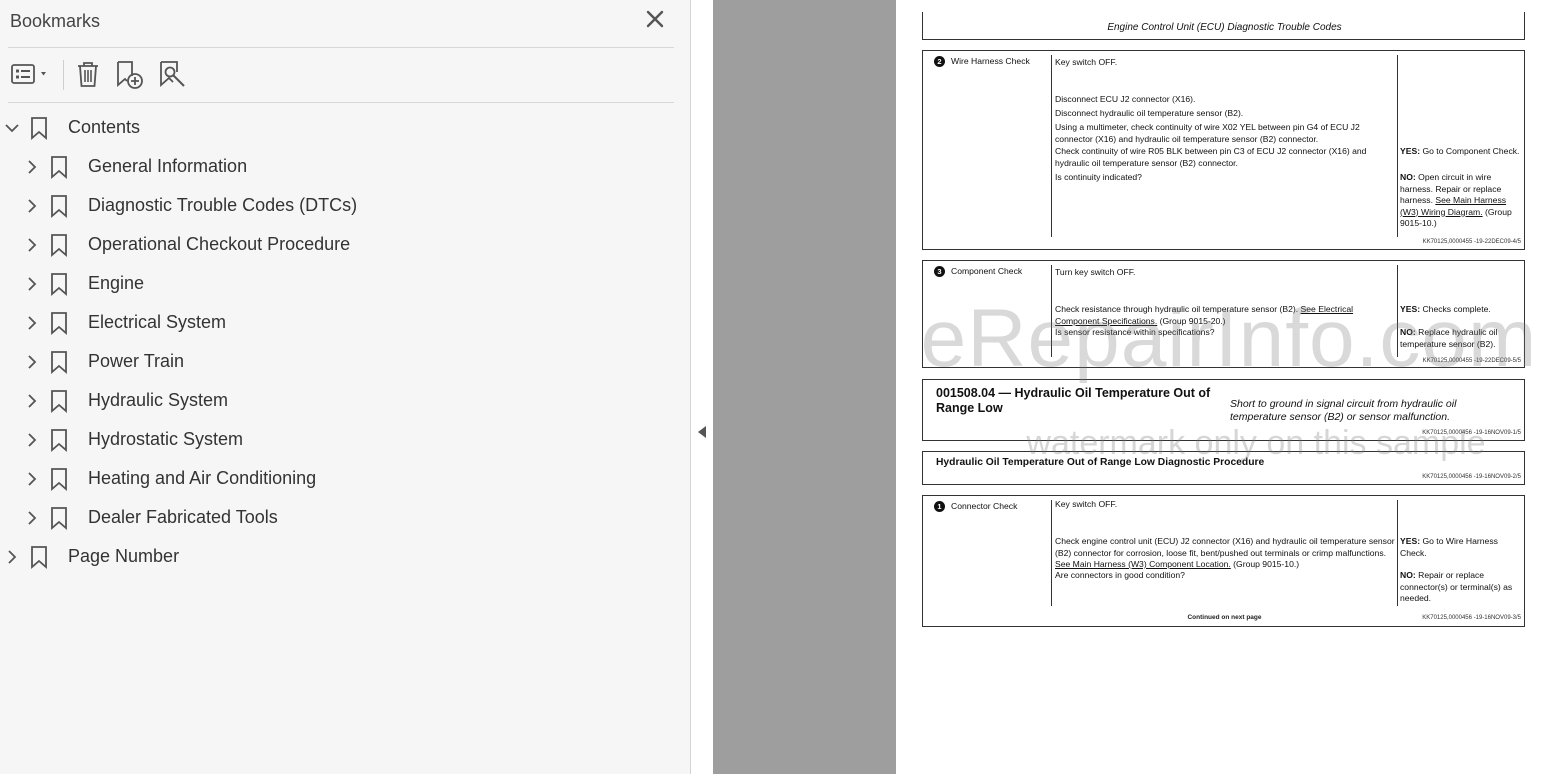  Describe the element at coordinates (1471, 433) in the screenshot. I see `reference-code: KK70125,0000456 -19-16NOV09-1/5` at that location.